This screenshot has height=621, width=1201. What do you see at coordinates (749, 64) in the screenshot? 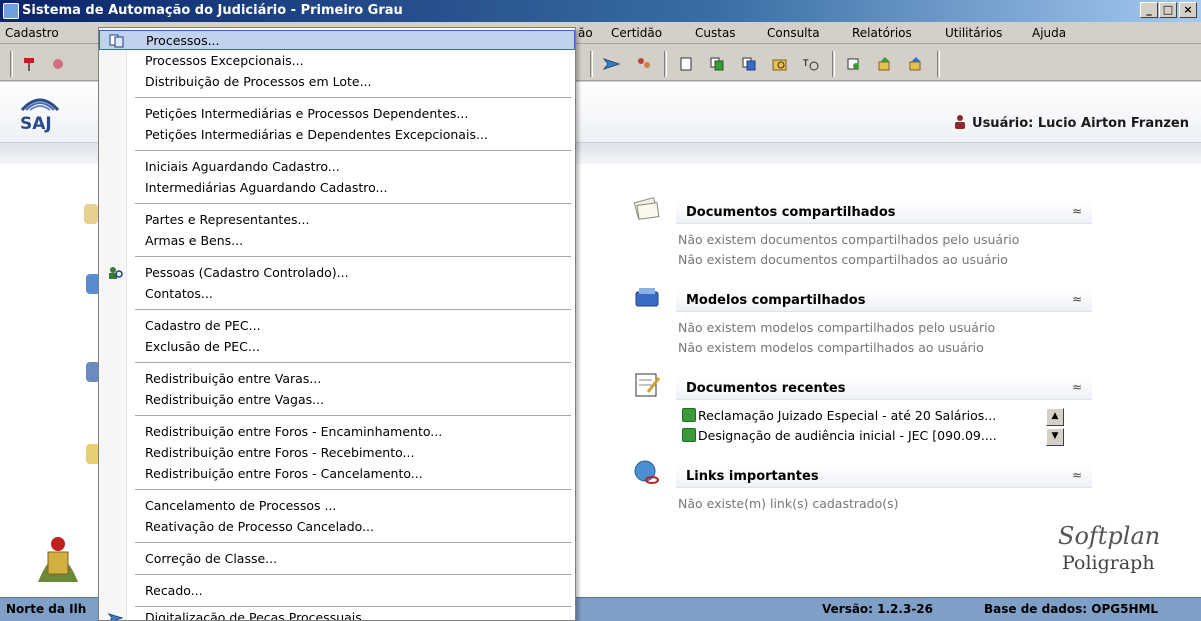
I see `paste-icon` at bounding box center [749, 64].